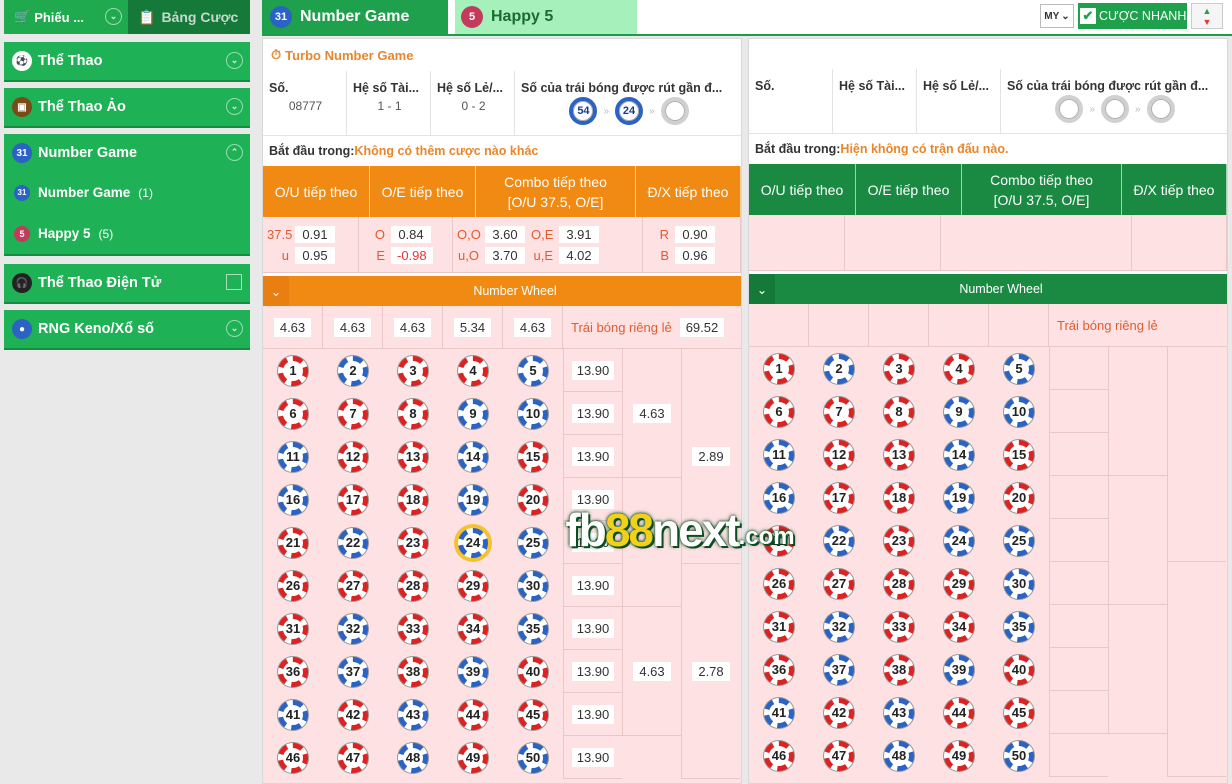 Image resolution: width=1232 pixels, height=784 pixels. What do you see at coordinates (413, 499) in the screenshot?
I see `number-ball-cell: 18` at bounding box center [413, 499].